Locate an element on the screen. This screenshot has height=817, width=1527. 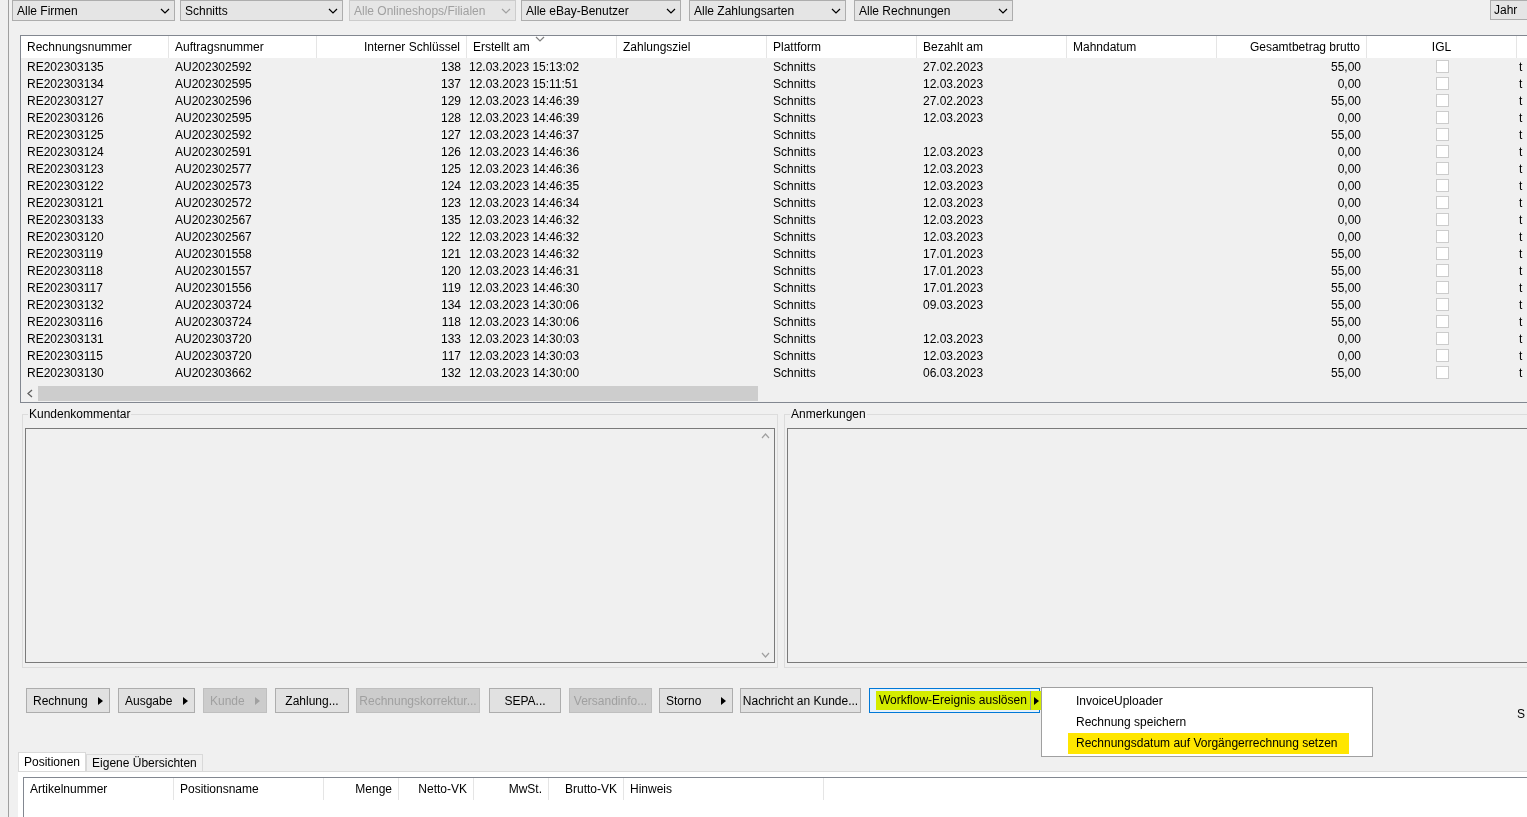
table-cell-text: RE202303120 is located at coordinates (65, 237).